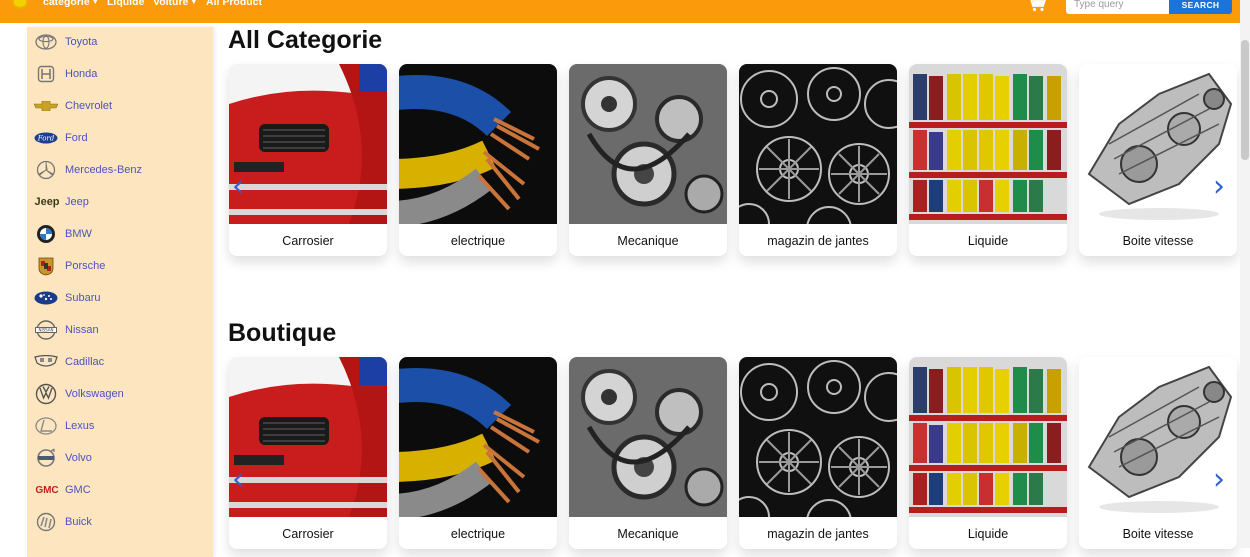 The width and height of the screenshot is (1250, 557). What do you see at coordinates (1245, 100) in the screenshot?
I see `scrollbar-thumb` at bounding box center [1245, 100].